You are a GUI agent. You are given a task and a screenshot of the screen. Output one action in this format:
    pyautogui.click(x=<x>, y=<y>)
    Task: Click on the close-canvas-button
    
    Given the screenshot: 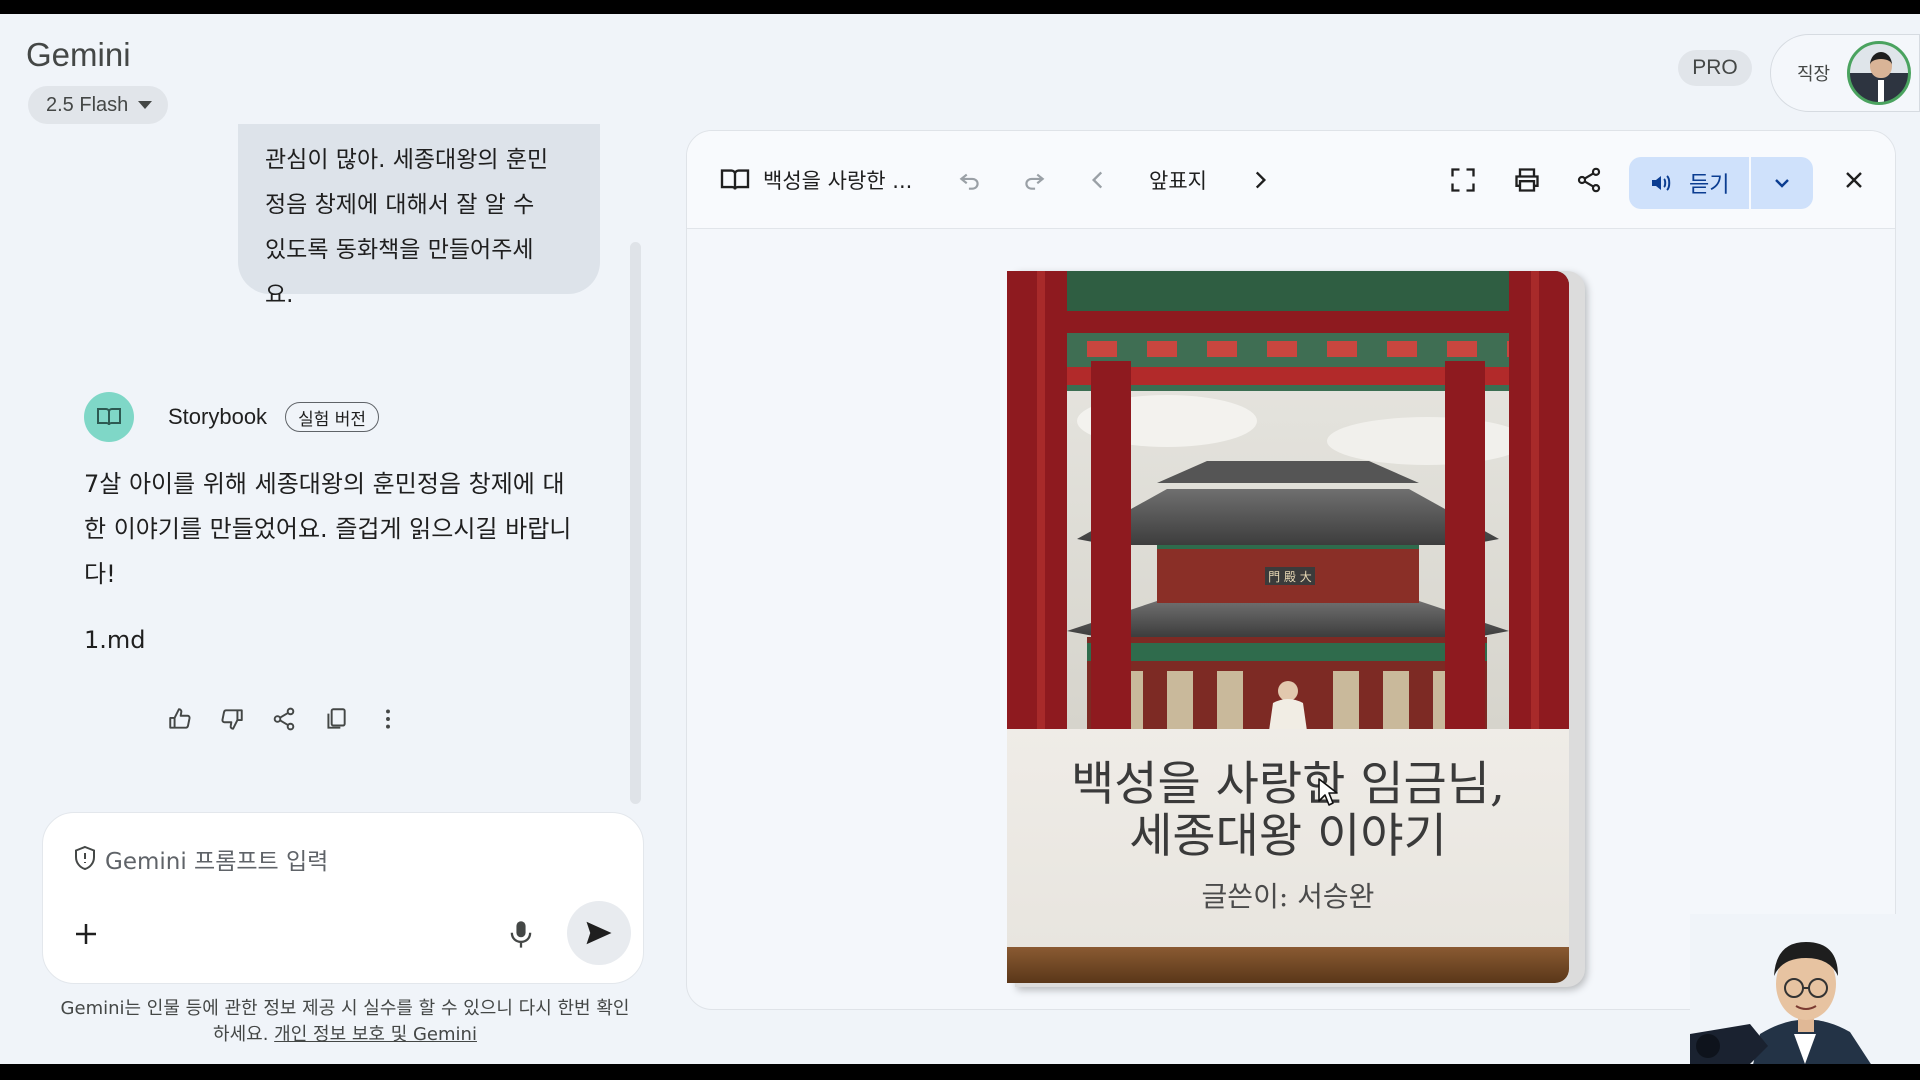 What is the action you would take?
    pyautogui.click(x=1854, y=180)
    